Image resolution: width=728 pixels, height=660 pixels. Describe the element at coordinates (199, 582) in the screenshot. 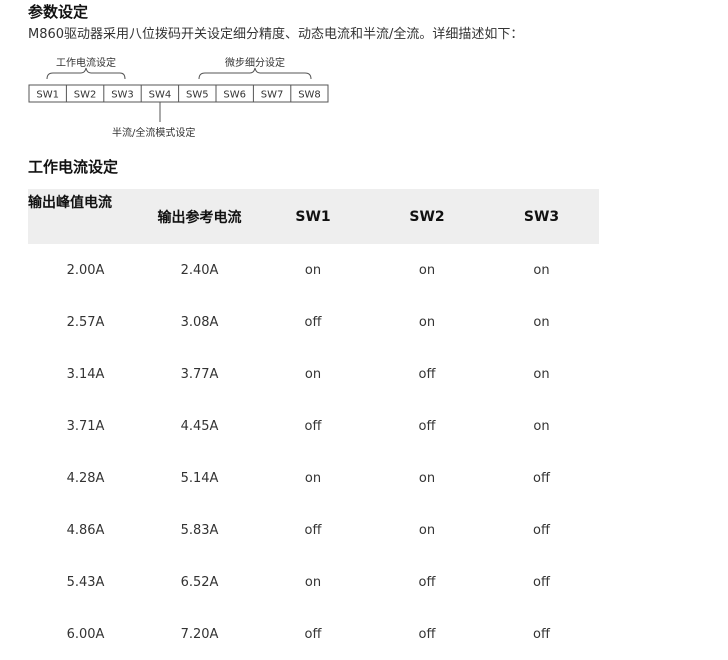

I see `cell-ref-current: 6.52A` at that location.